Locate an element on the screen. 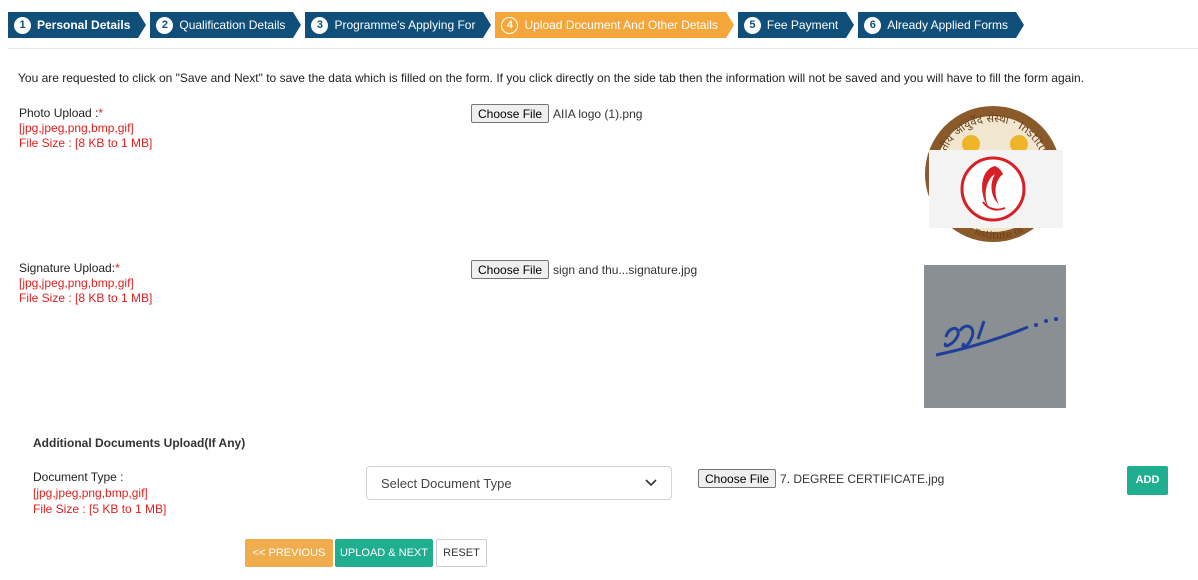 The height and width of the screenshot is (580, 1198). document-allowed-formats: [jpg,jpeg,png,bmp,gif] is located at coordinates (90, 493).